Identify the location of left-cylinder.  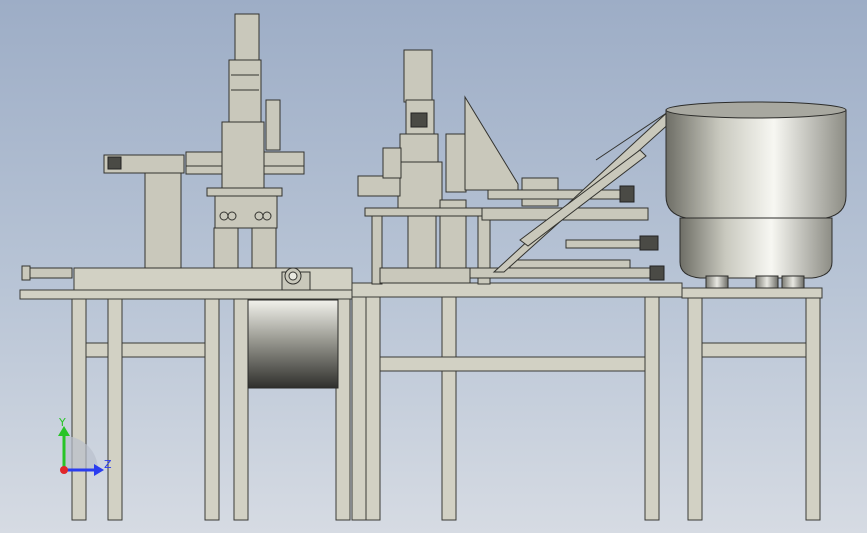
(47, 273).